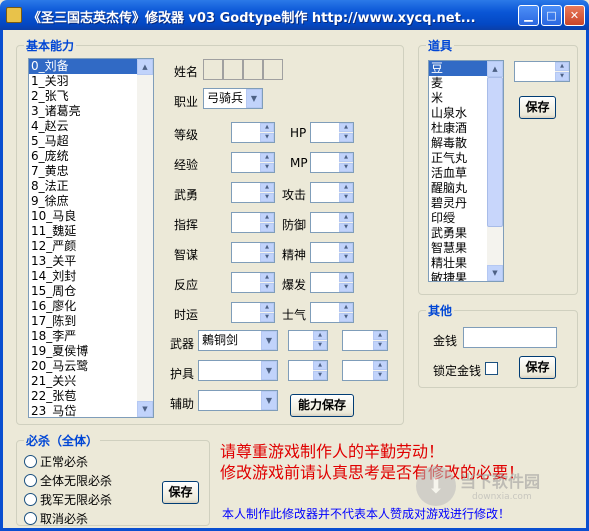 Image resolution: width=589 pixels, height=531 pixels. I want to click on force-field: ▲ ▼, so click(253, 192).